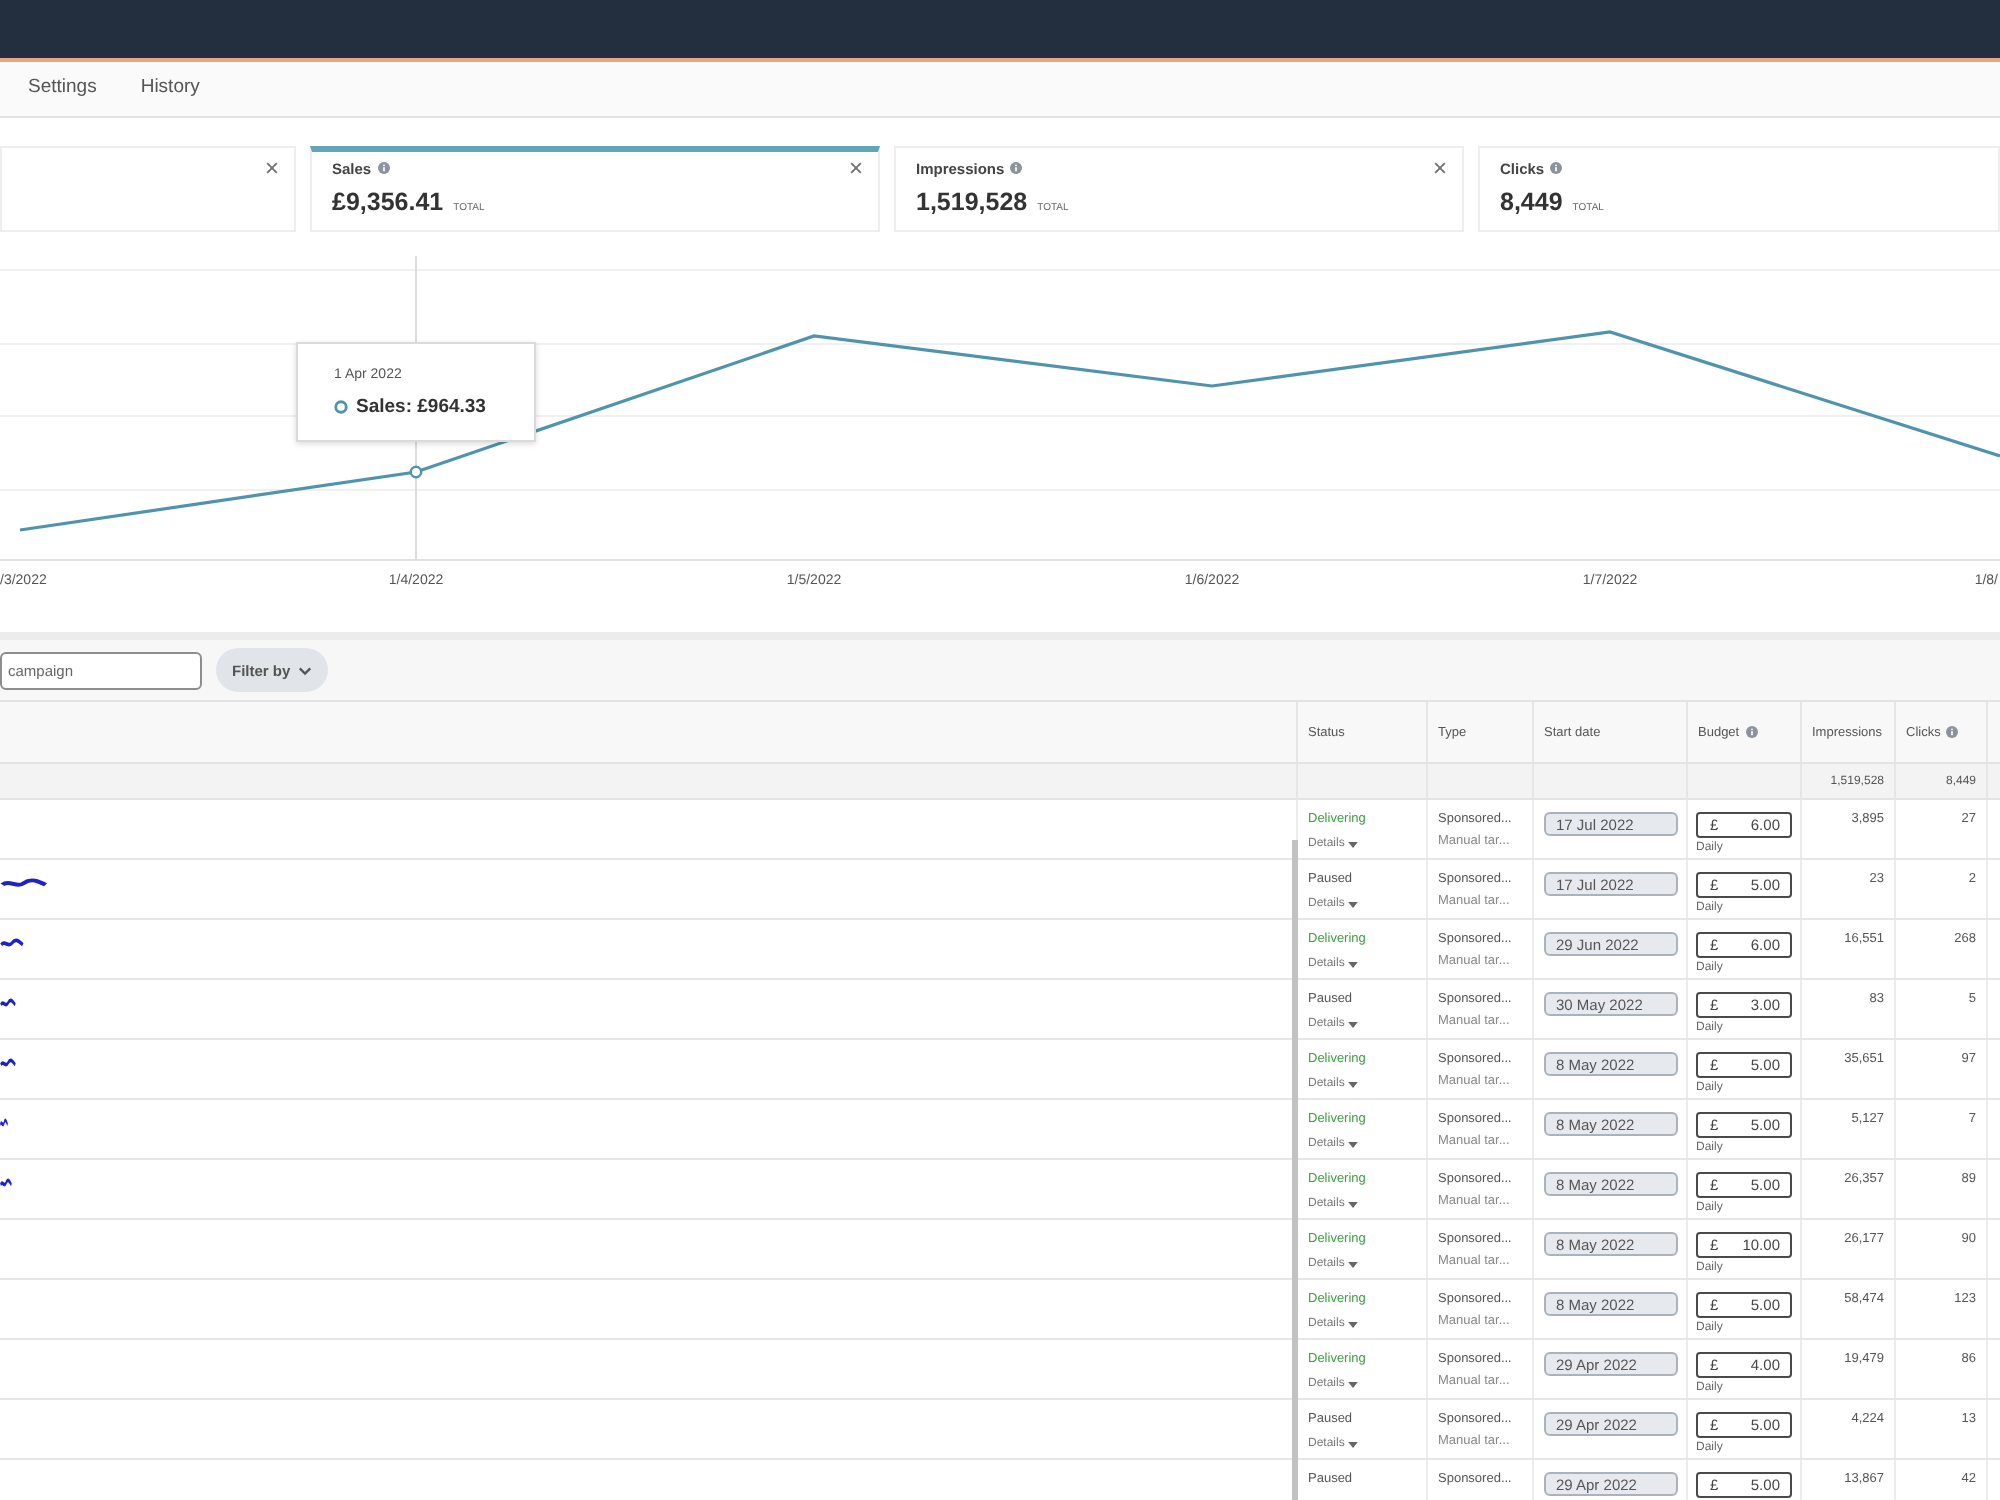 The height and width of the screenshot is (1500, 2000). What do you see at coordinates (1295, 1170) in the screenshot?
I see `scrollbar-thumb` at bounding box center [1295, 1170].